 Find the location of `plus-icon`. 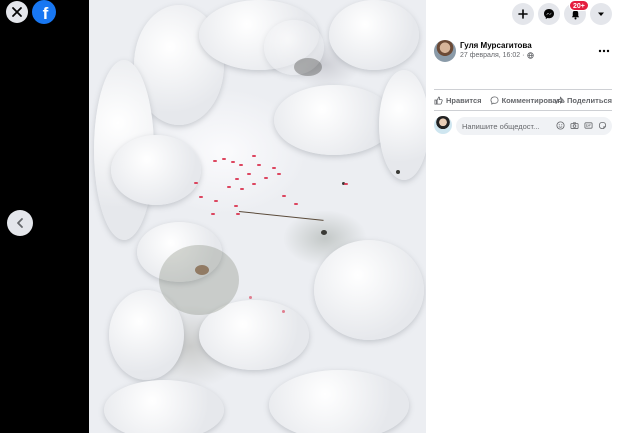

plus-icon is located at coordinates (523, 14).